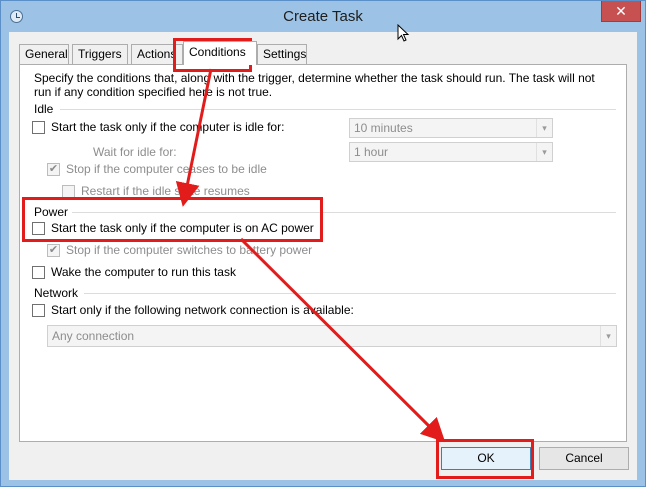 Image resolution: width=646 pixels, height=487 pixels. Describe the element at coordinates (451, 152) in the screenshot. I see `wait-duration-select: 1 hour ▾` at that location.